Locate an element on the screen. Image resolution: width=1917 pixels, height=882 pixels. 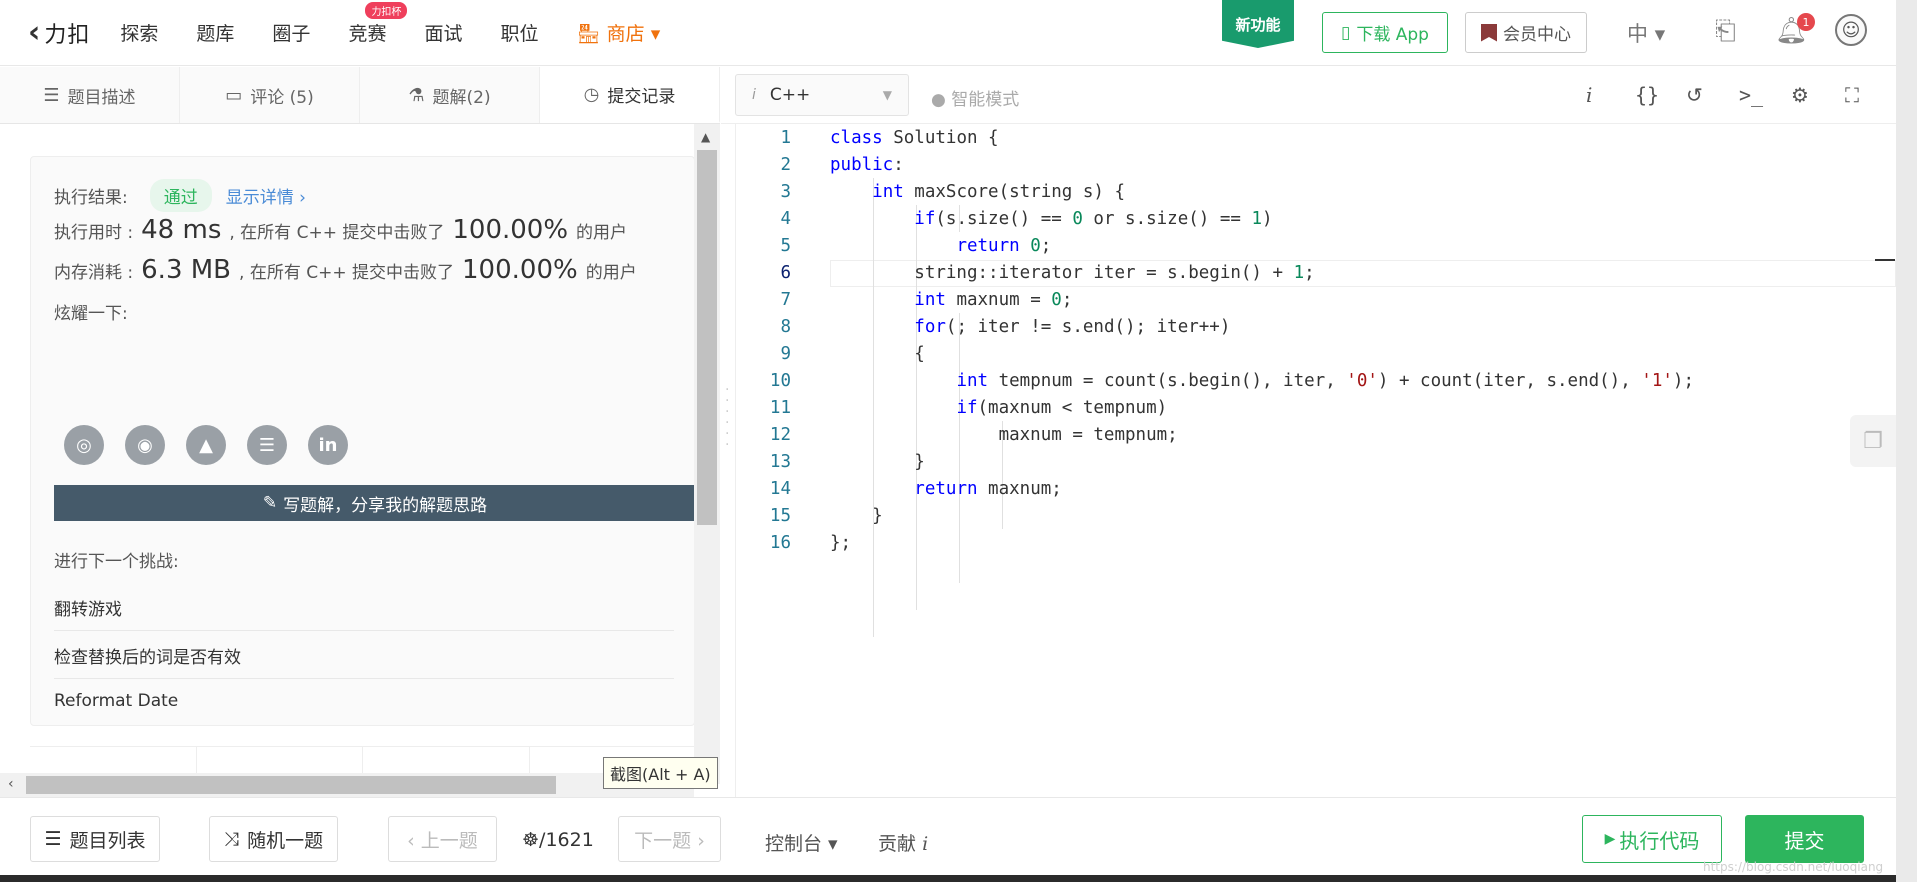
line-number: 11 is located at coordinates (780, 407).